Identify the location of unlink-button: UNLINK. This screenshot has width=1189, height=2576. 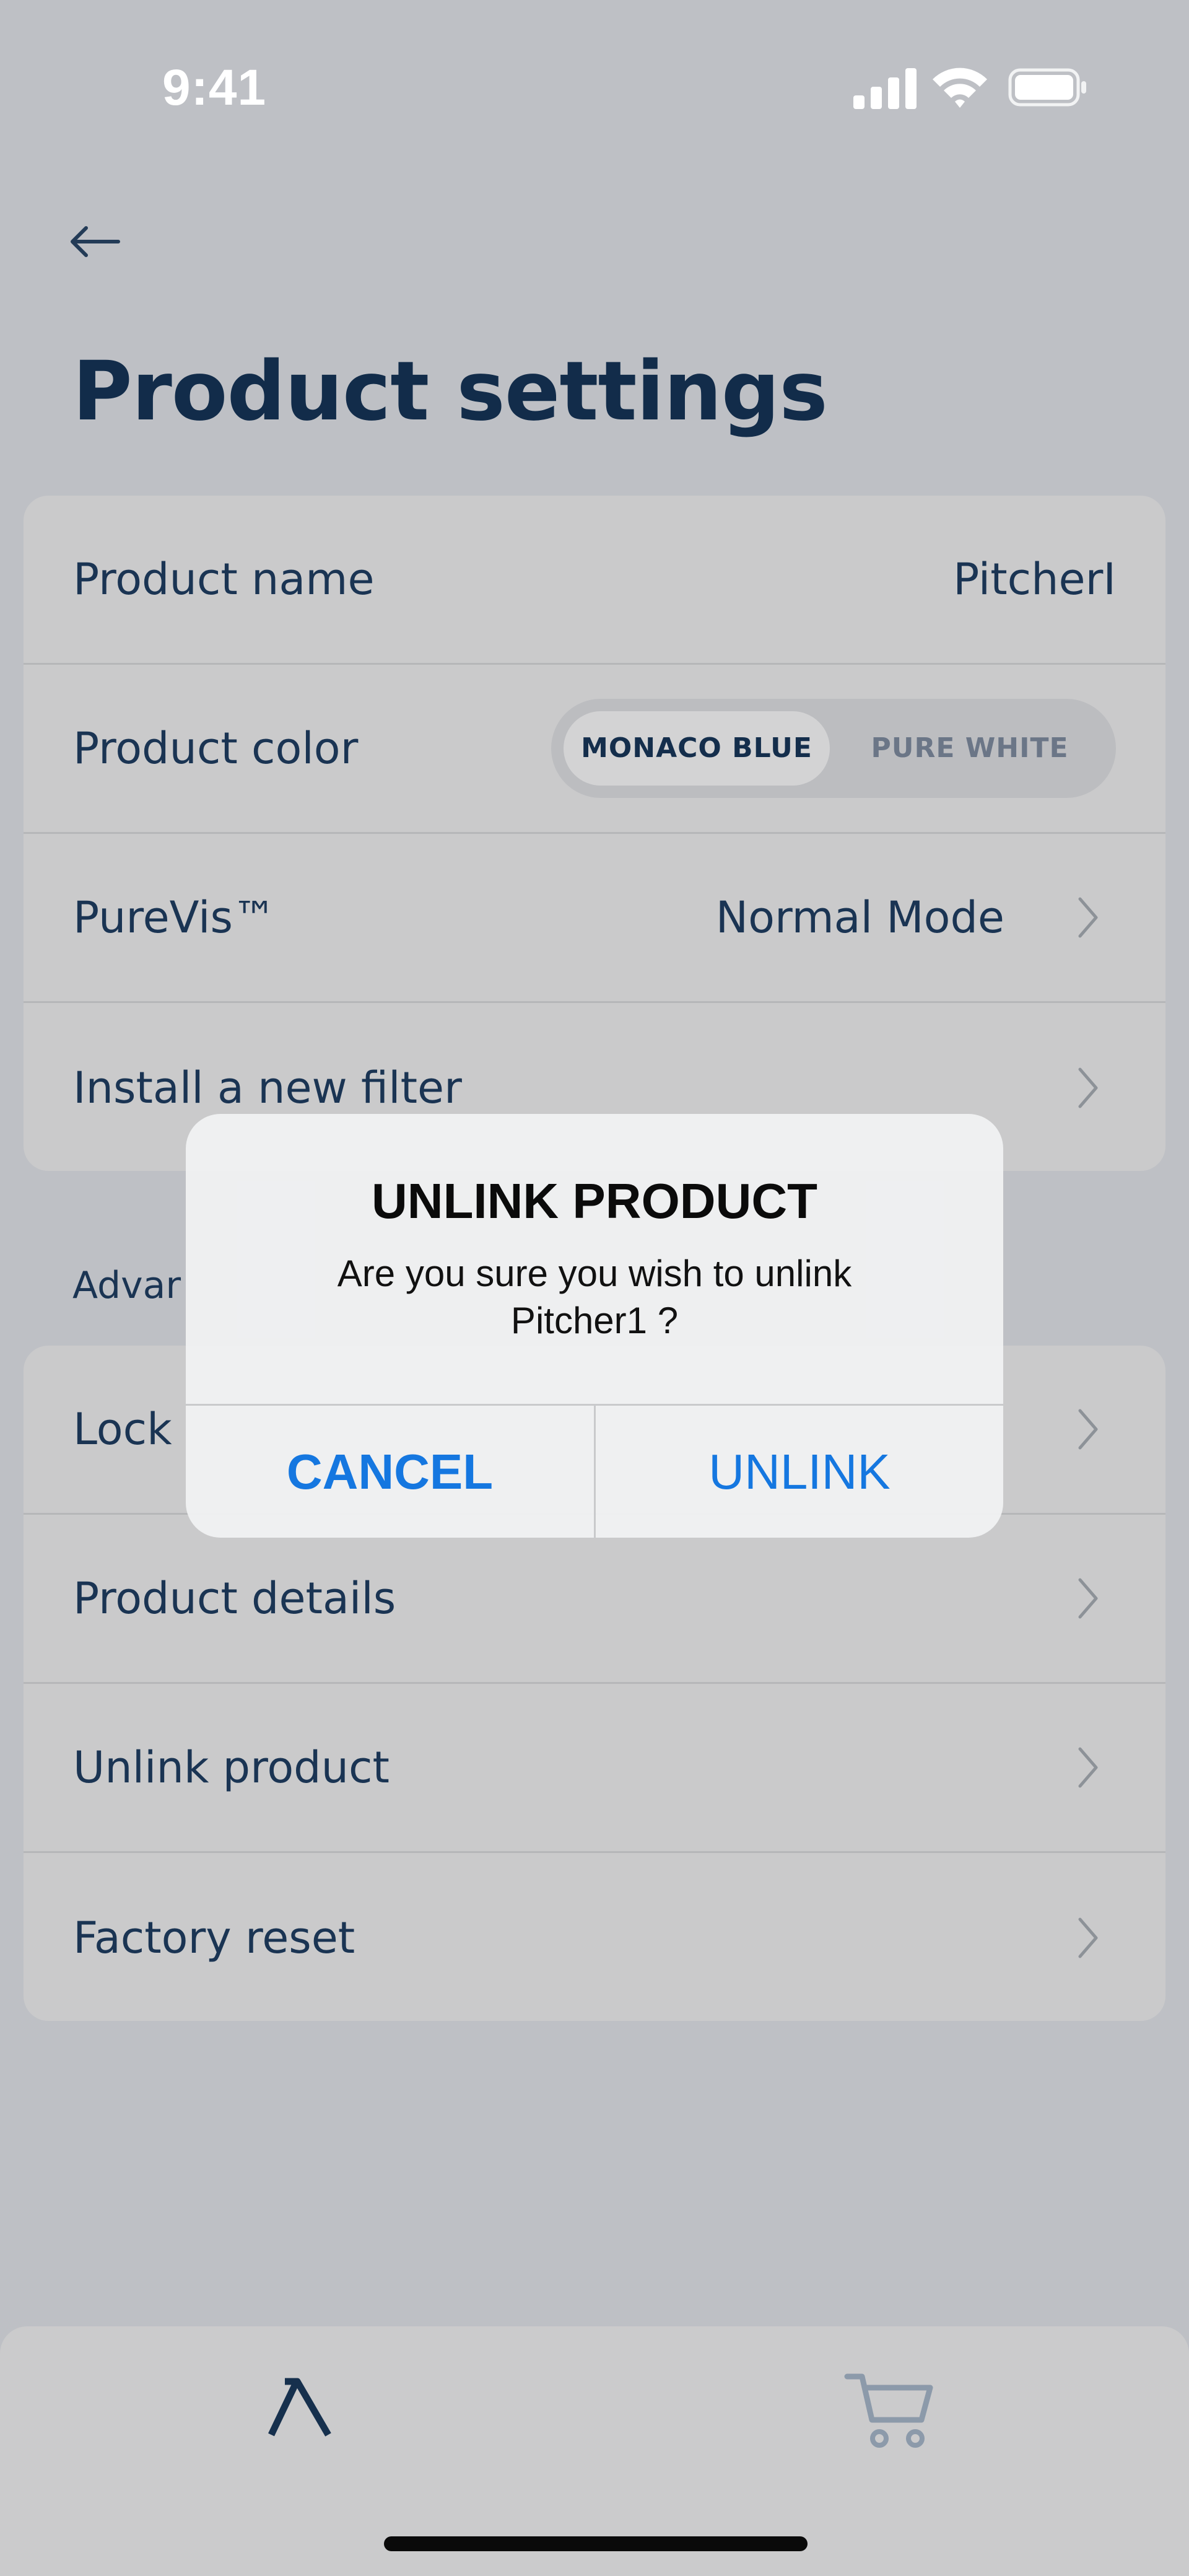
(799, 1472).